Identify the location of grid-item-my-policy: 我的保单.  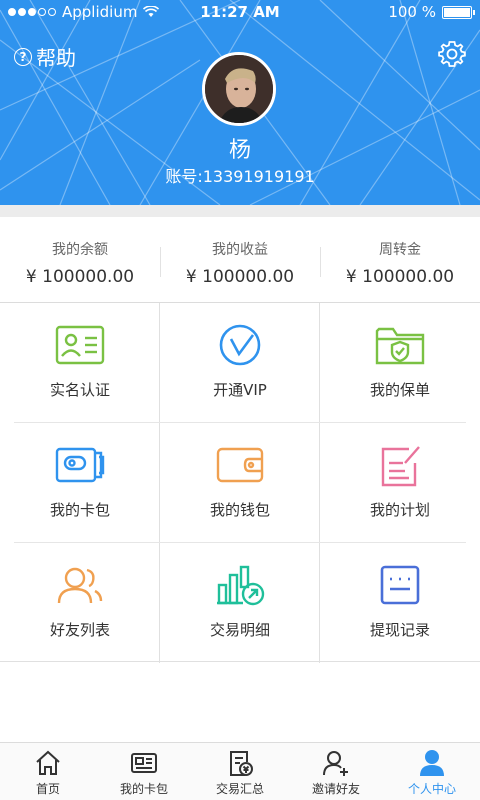
(400, 363).